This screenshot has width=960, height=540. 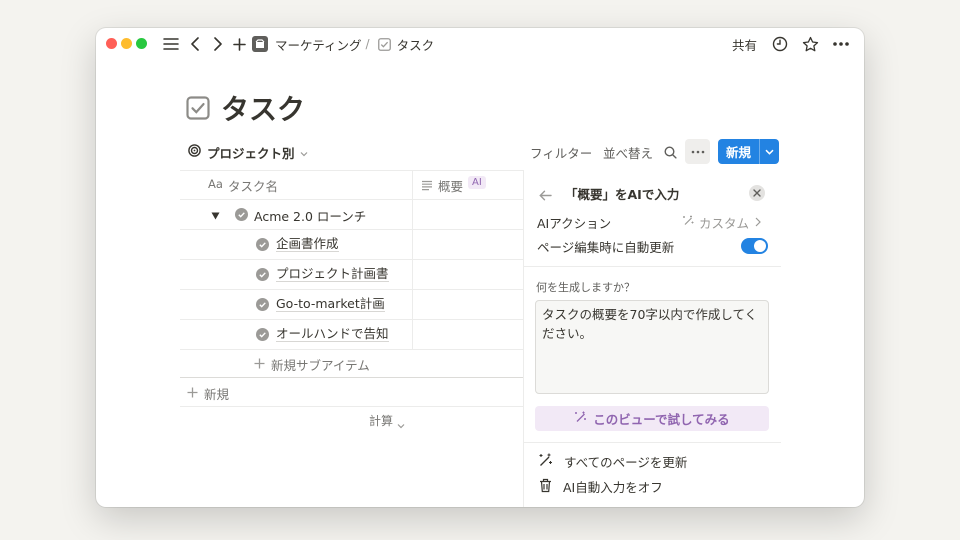 I want to click on turn-off-autofill-button: AI自動入力をオフ, so click(x=601, y=486).